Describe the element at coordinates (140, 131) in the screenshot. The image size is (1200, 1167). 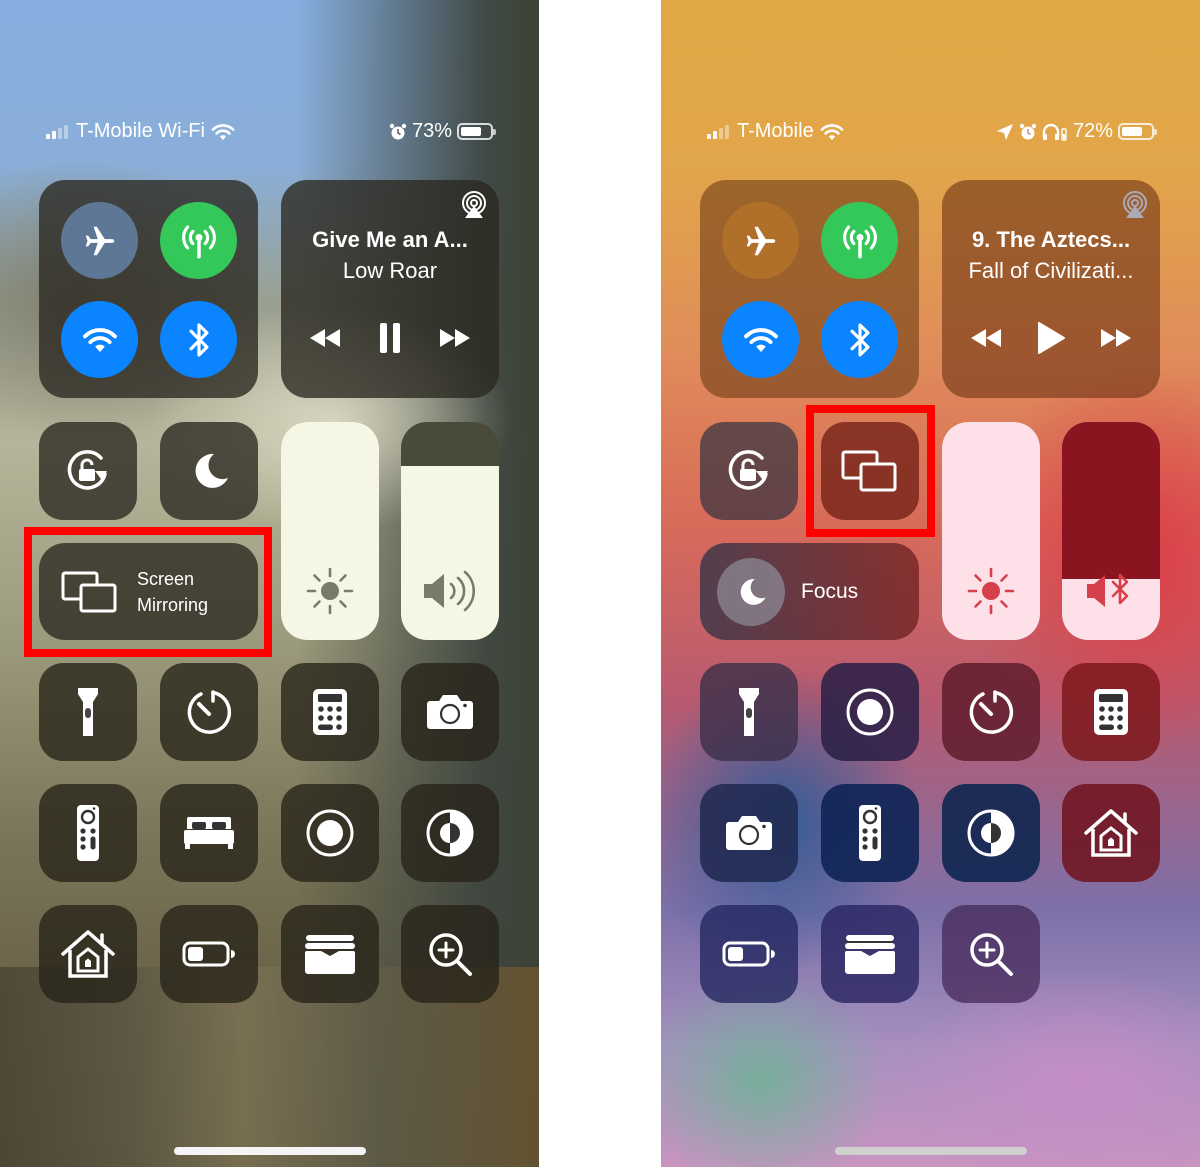
I see `carrier-label: T-Mobile Wi-Fi` at that location.